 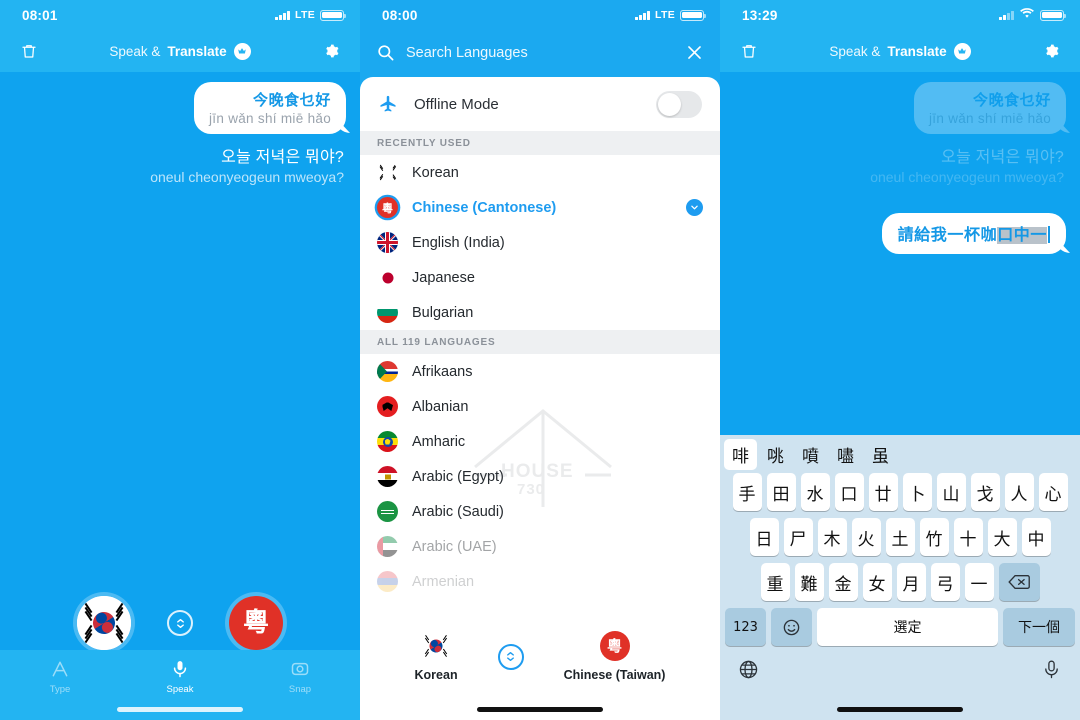 I want to click on cantonese-glyph: 粵, so click(x=615, y=645).